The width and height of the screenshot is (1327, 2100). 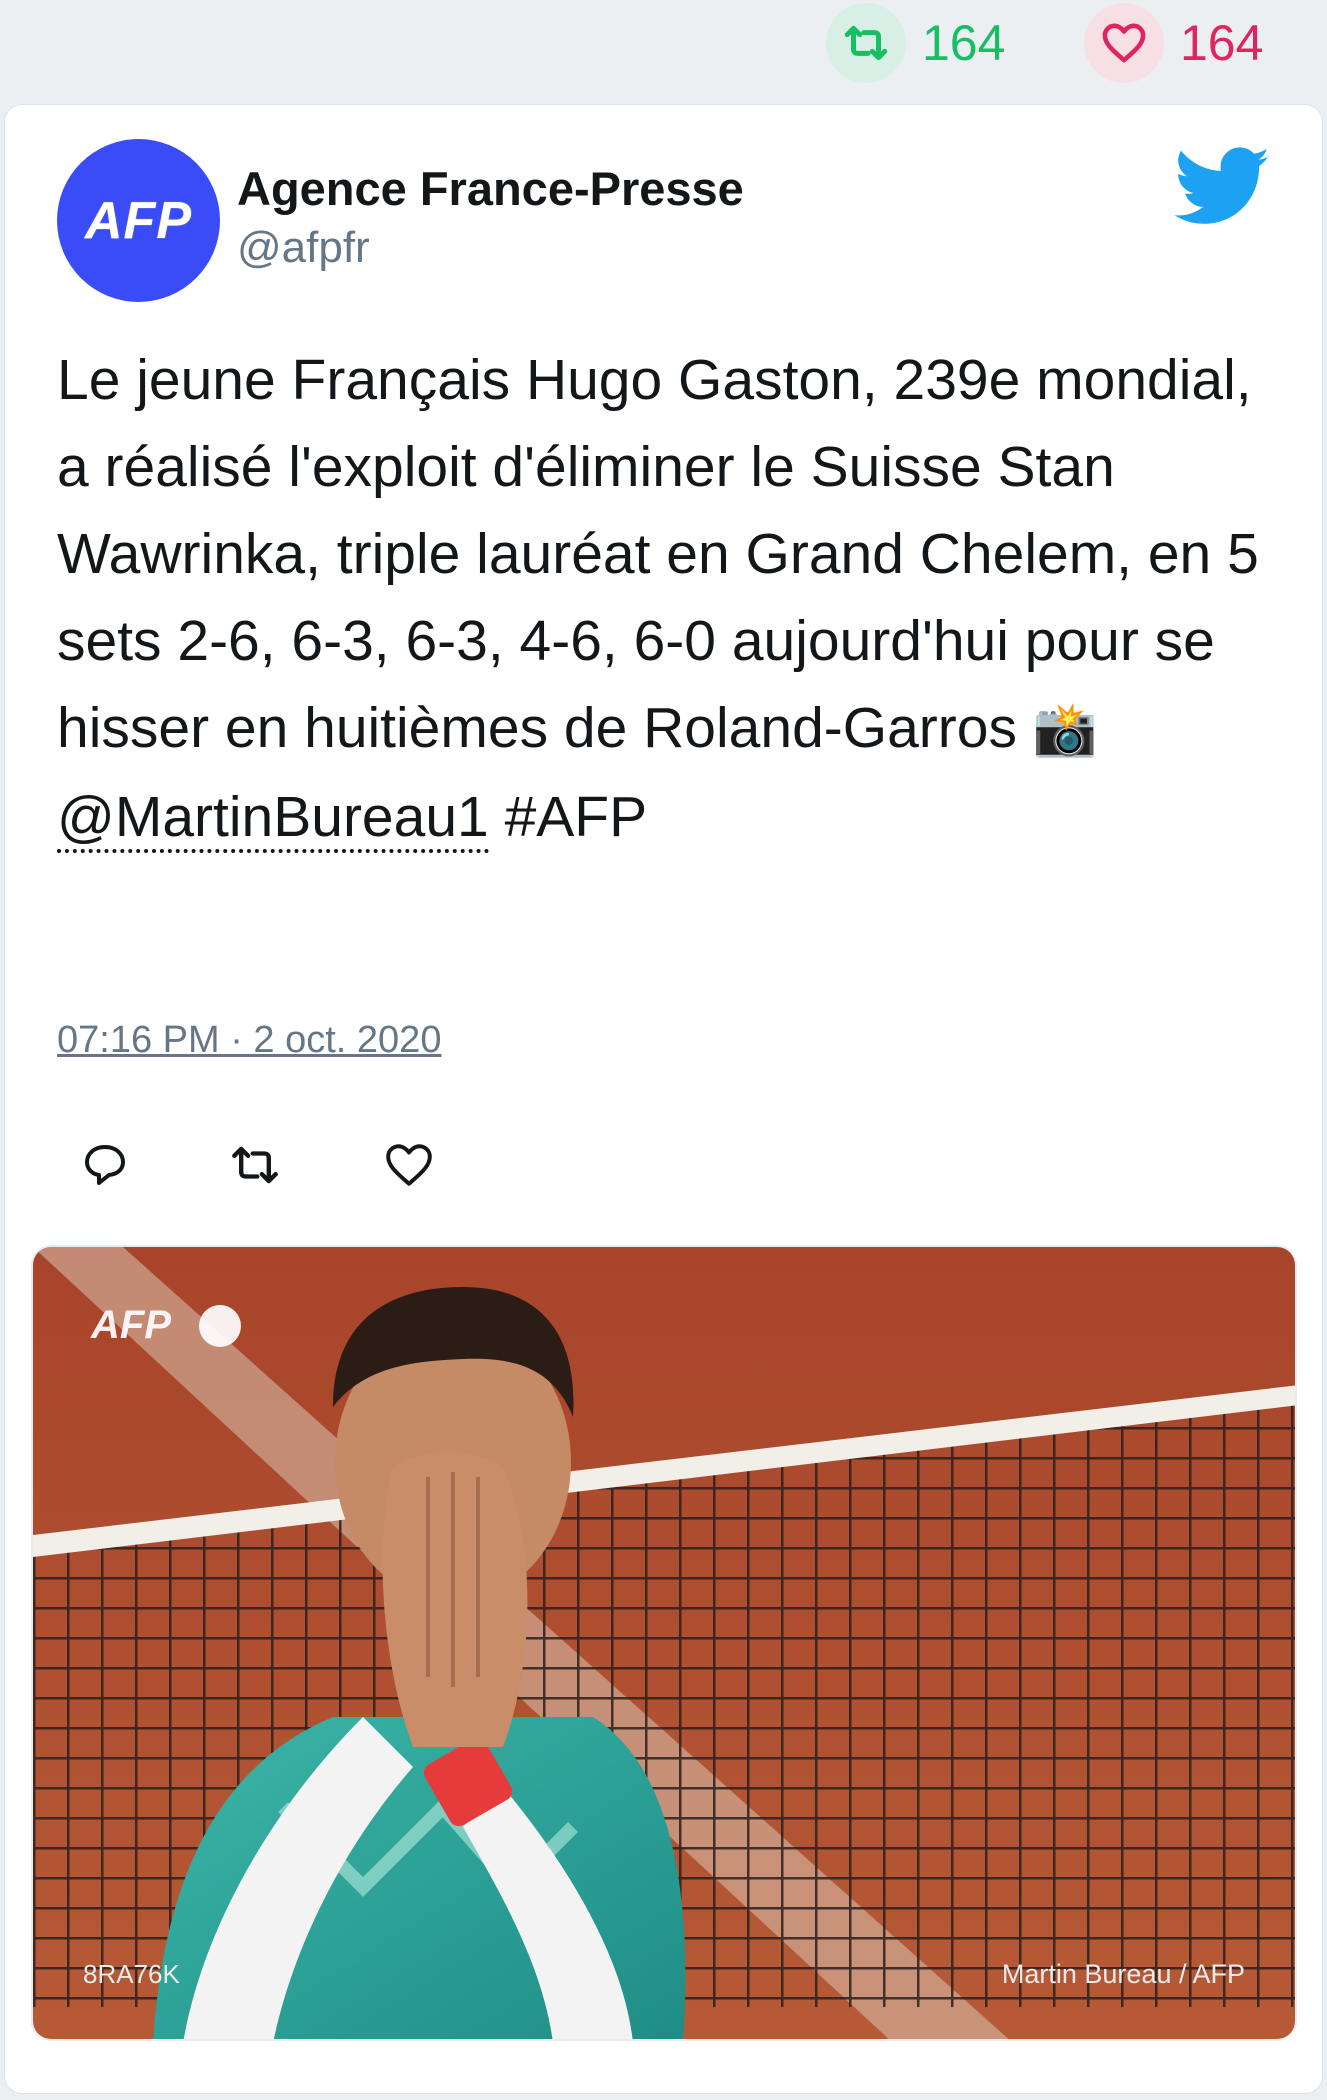 I want to click on like-icon, so click(x=409, y=1165).